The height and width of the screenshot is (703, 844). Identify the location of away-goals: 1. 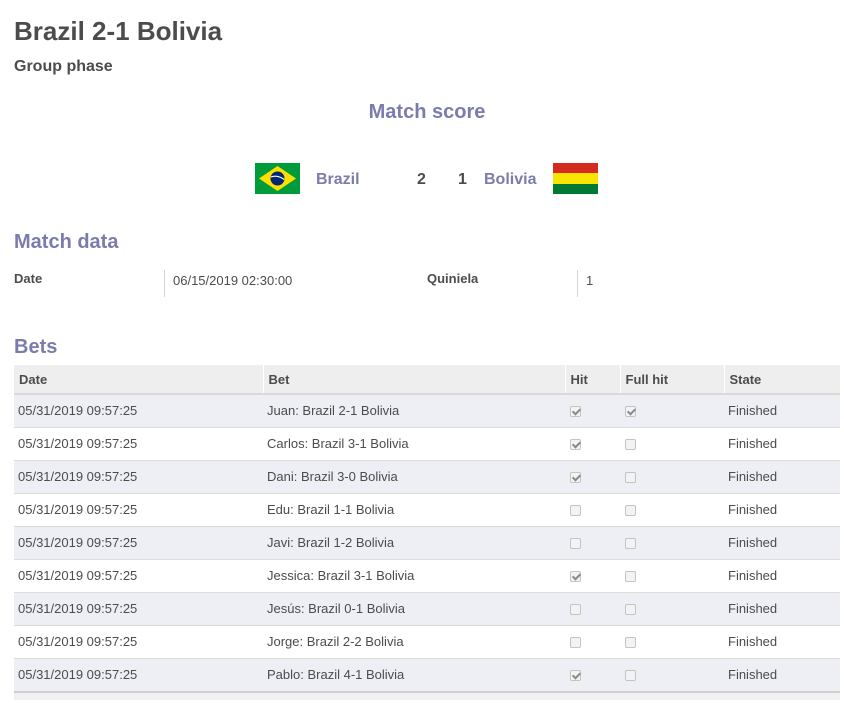
(462, 179).